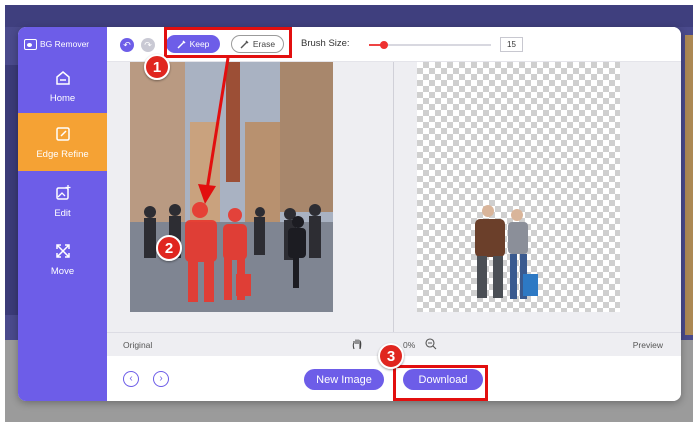 The width and height of the screenshot is (700, 427). I want to click on undo-button: ↶, so click(127, 45).